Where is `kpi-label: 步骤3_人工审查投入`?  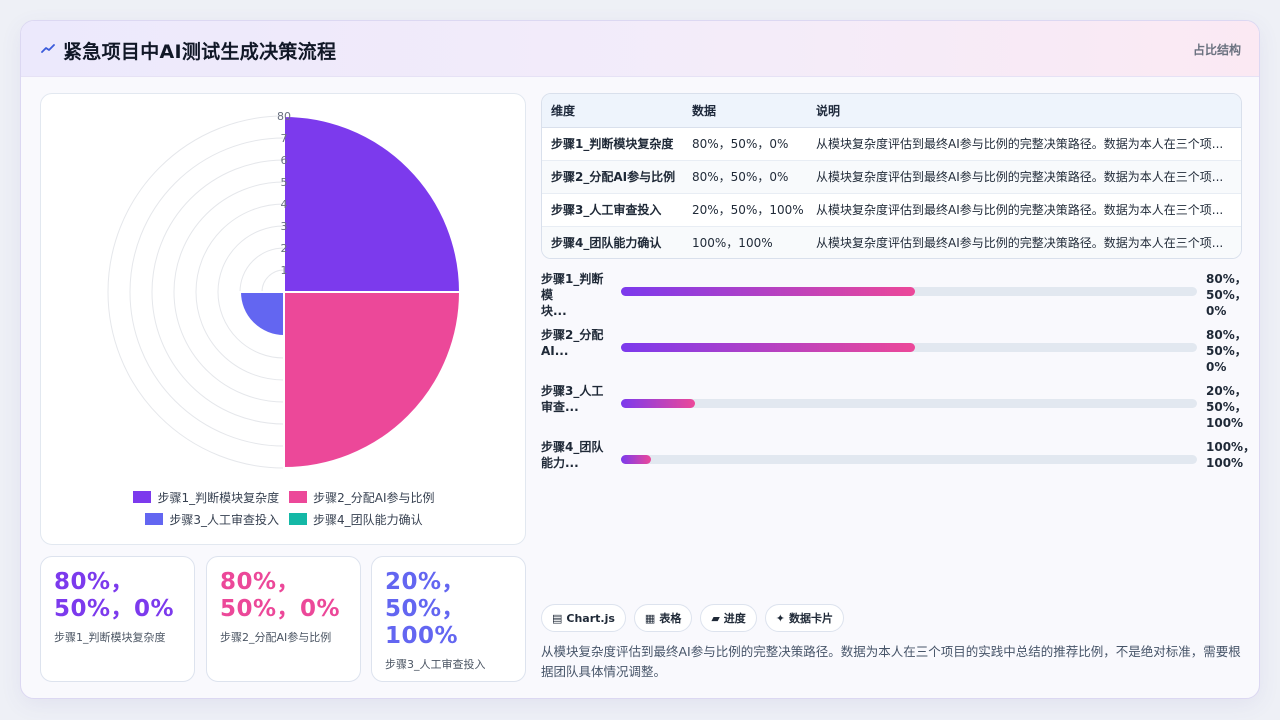
kpi-label: 步骤3_人工审查投入 is located at coordinates (435, 664).